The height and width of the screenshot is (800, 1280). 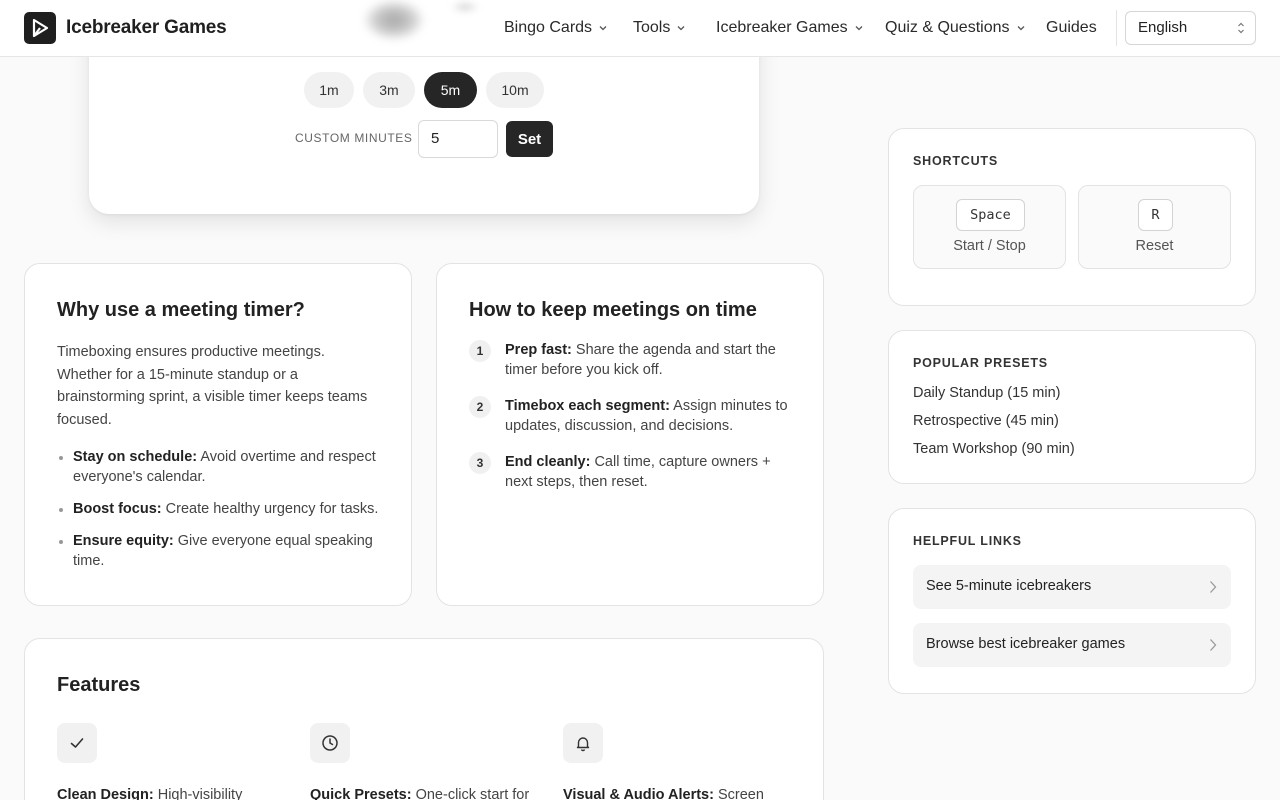 What do you see at coordinates (480, 407) in the screenshot?
I see `step-number: 2` at bounding box center [480, 407].